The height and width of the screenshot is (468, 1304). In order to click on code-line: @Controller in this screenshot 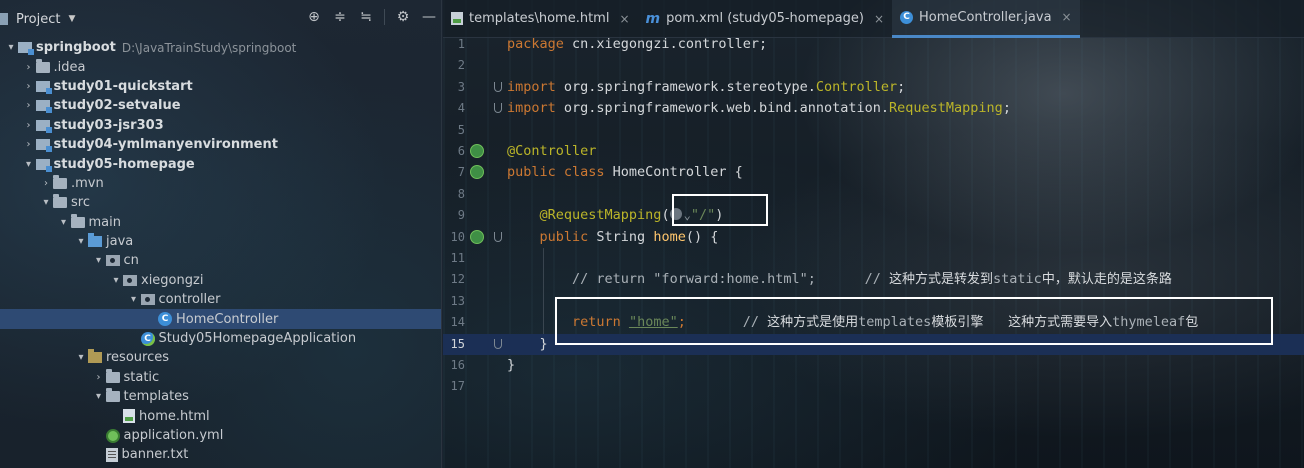, I will do `click(551, 151)`.